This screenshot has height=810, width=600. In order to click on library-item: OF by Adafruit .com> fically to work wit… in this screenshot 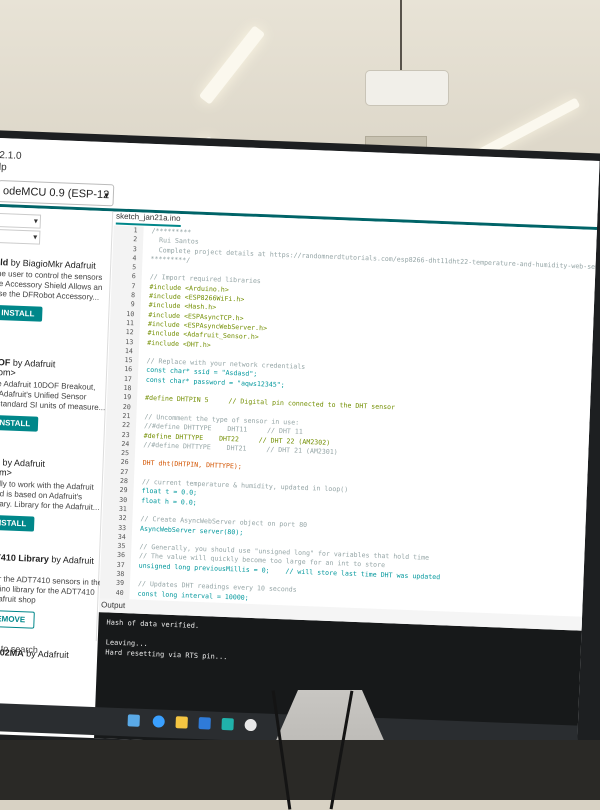, I will do `click(51, 495)`.